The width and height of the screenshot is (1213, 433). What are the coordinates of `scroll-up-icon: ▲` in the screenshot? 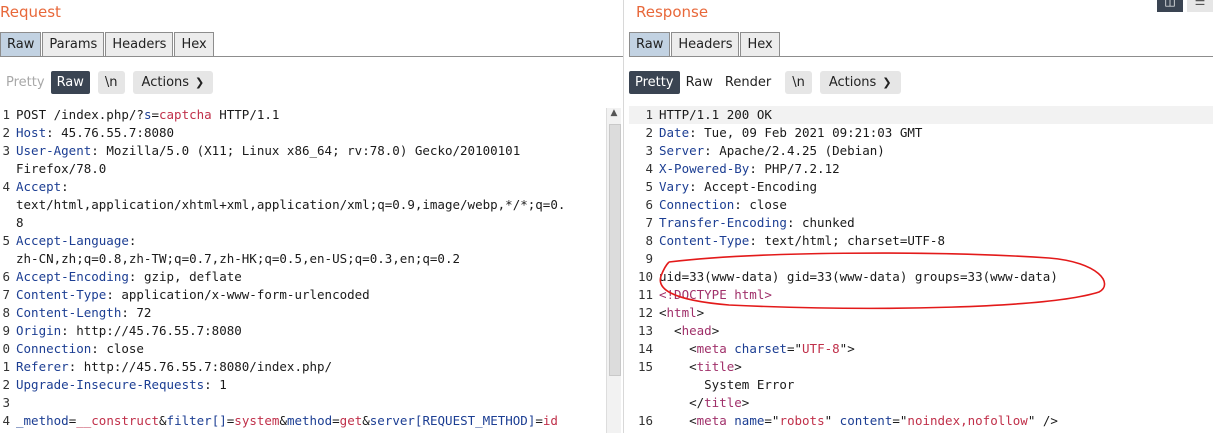 It's located at (614, 113).